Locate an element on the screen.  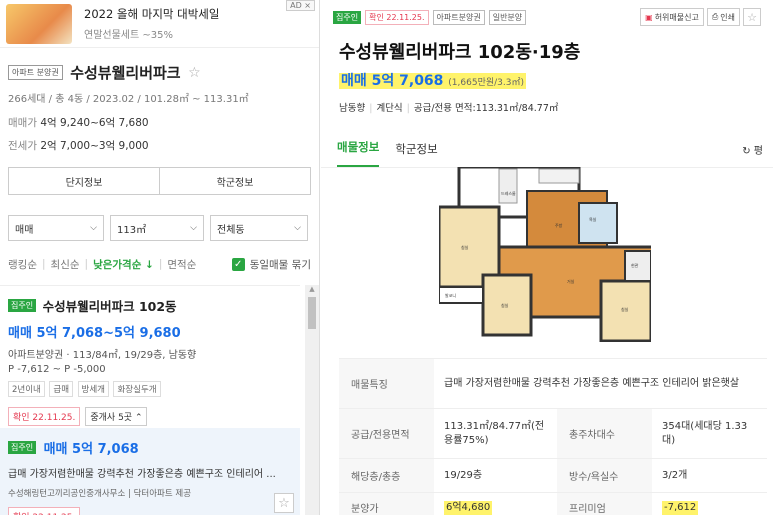
school-info-button: 학군정보 is located at coordinates (234, 181).